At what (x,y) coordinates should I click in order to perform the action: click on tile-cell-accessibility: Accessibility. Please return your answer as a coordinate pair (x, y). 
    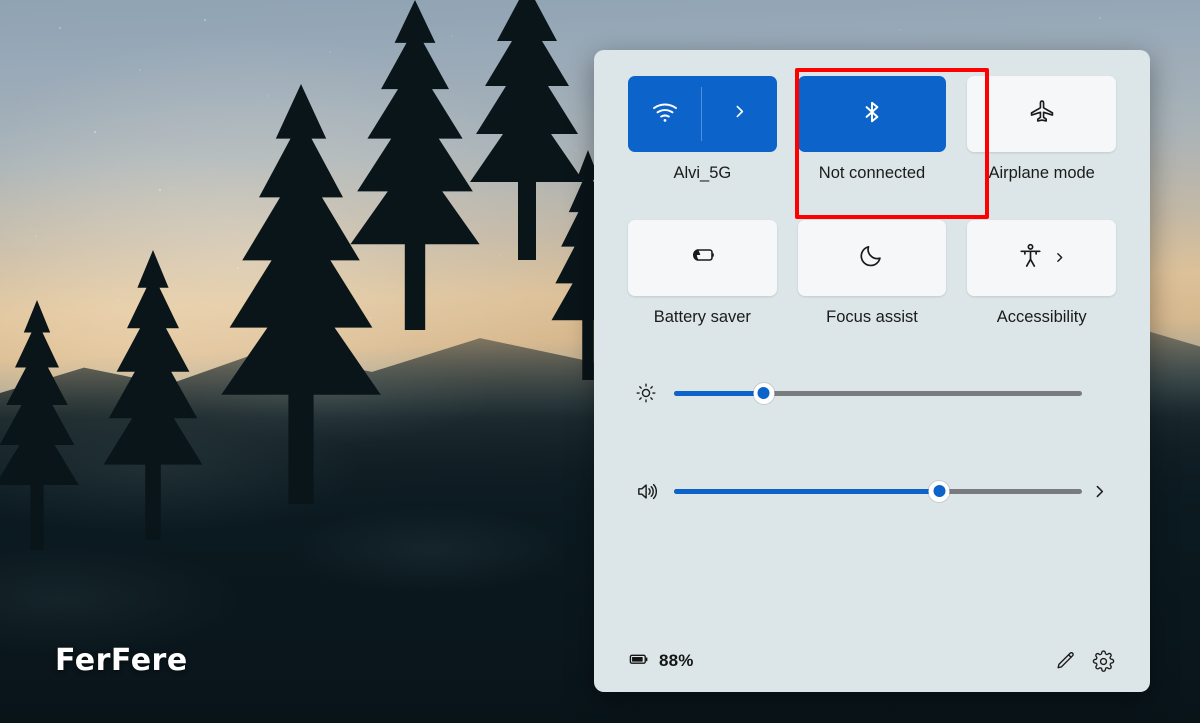
    Looking at the image, I should click on (1041, 272).